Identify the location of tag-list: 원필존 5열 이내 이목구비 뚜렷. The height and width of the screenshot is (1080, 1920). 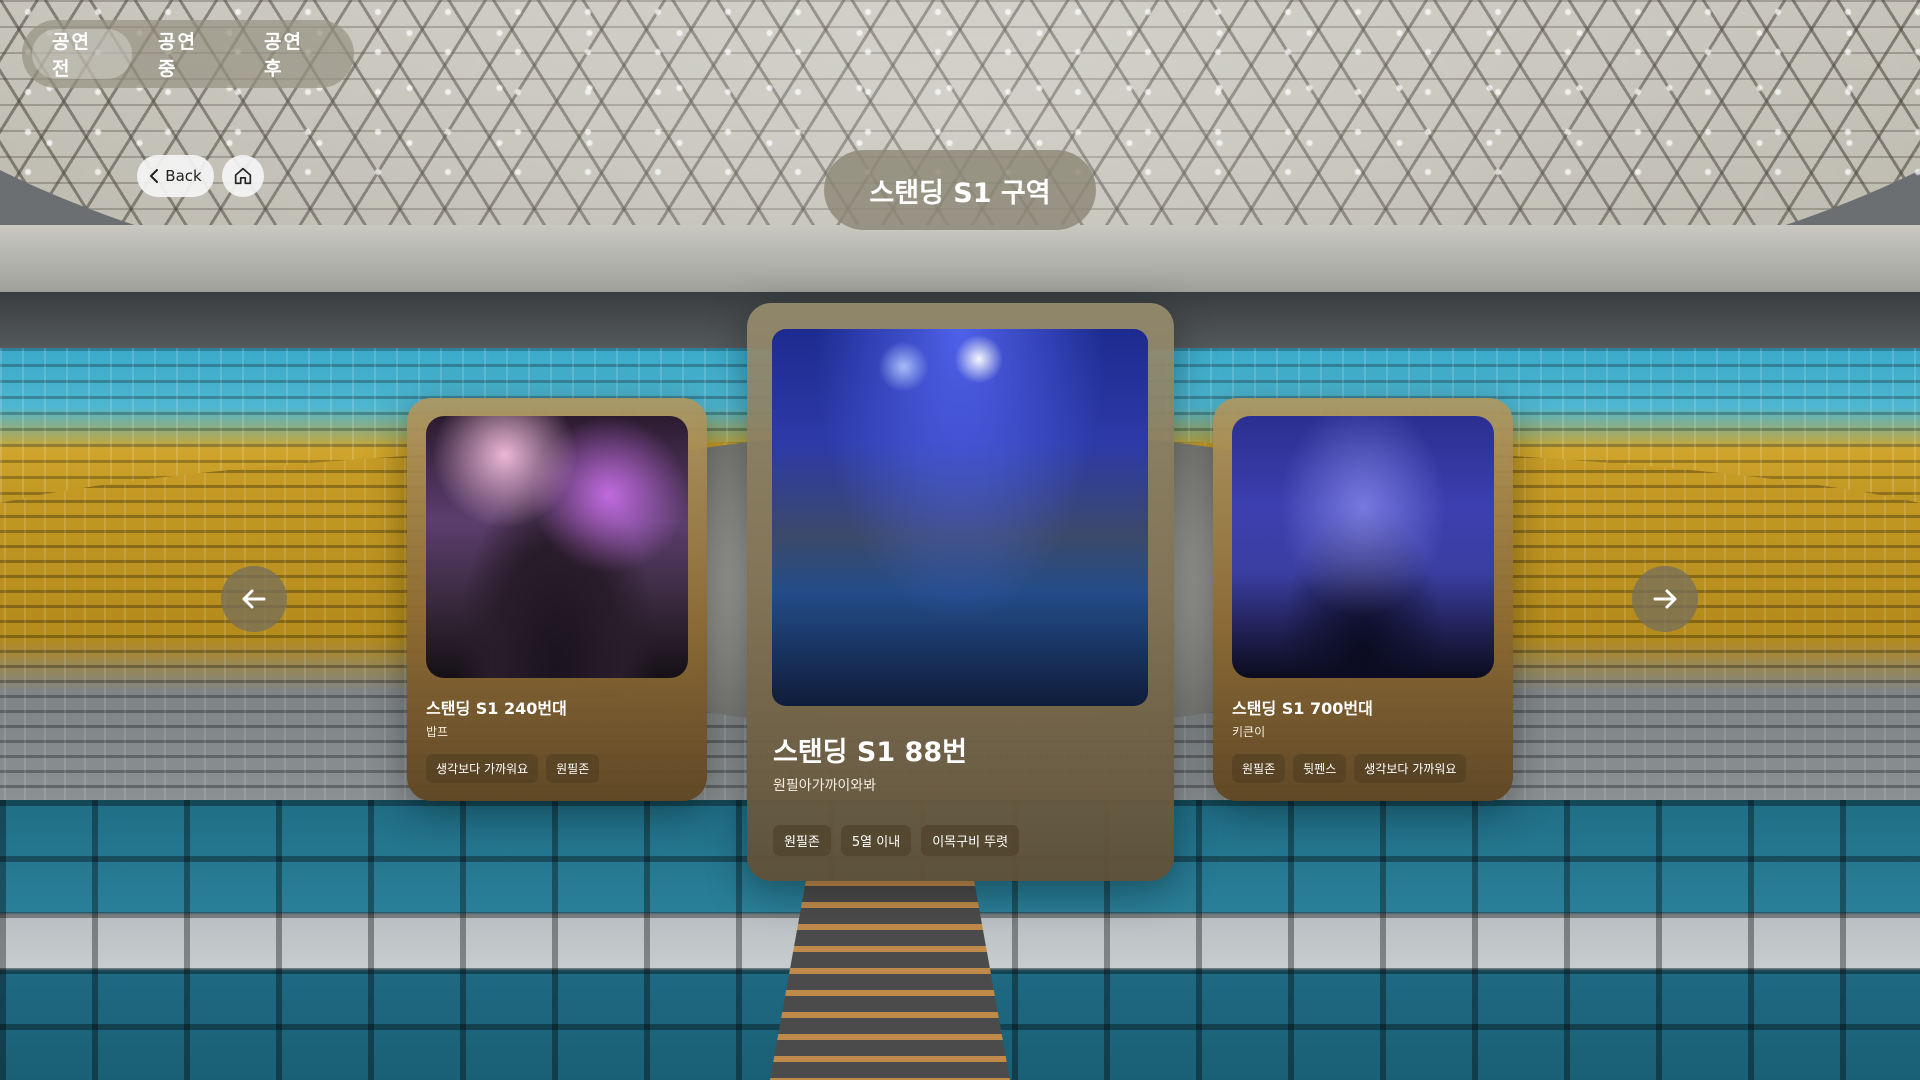
(896, 840).